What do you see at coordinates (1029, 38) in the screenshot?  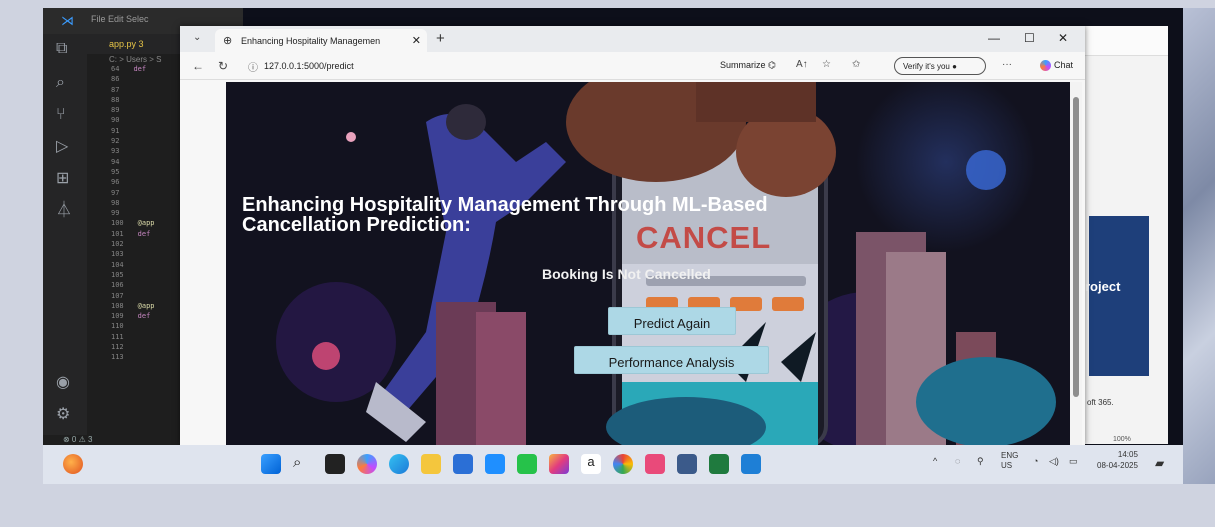 I see `maximize-icon: ☐` at bounding box center [1029, 38].